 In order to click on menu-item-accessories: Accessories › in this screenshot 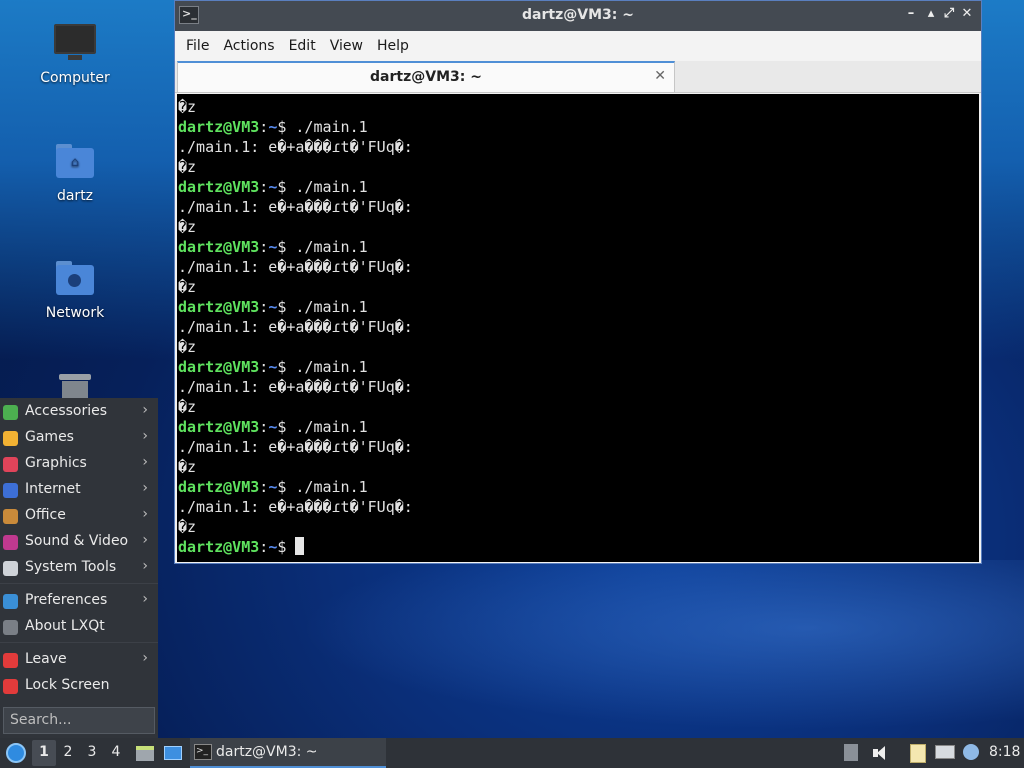, I will do `click(79, 412)`.